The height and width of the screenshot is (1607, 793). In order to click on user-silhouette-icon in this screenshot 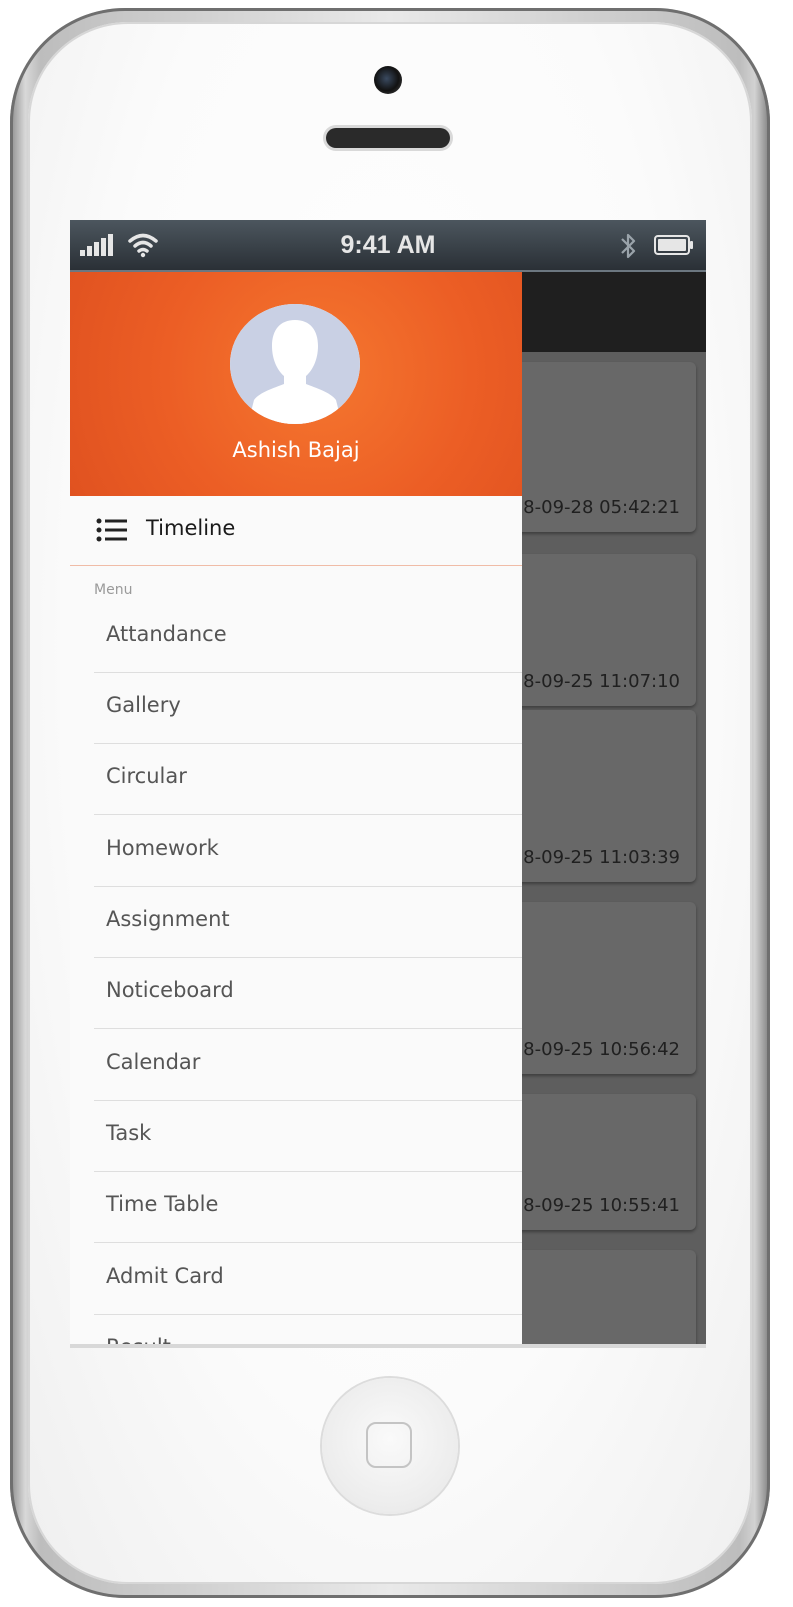, I will do `click(295, 364)`.